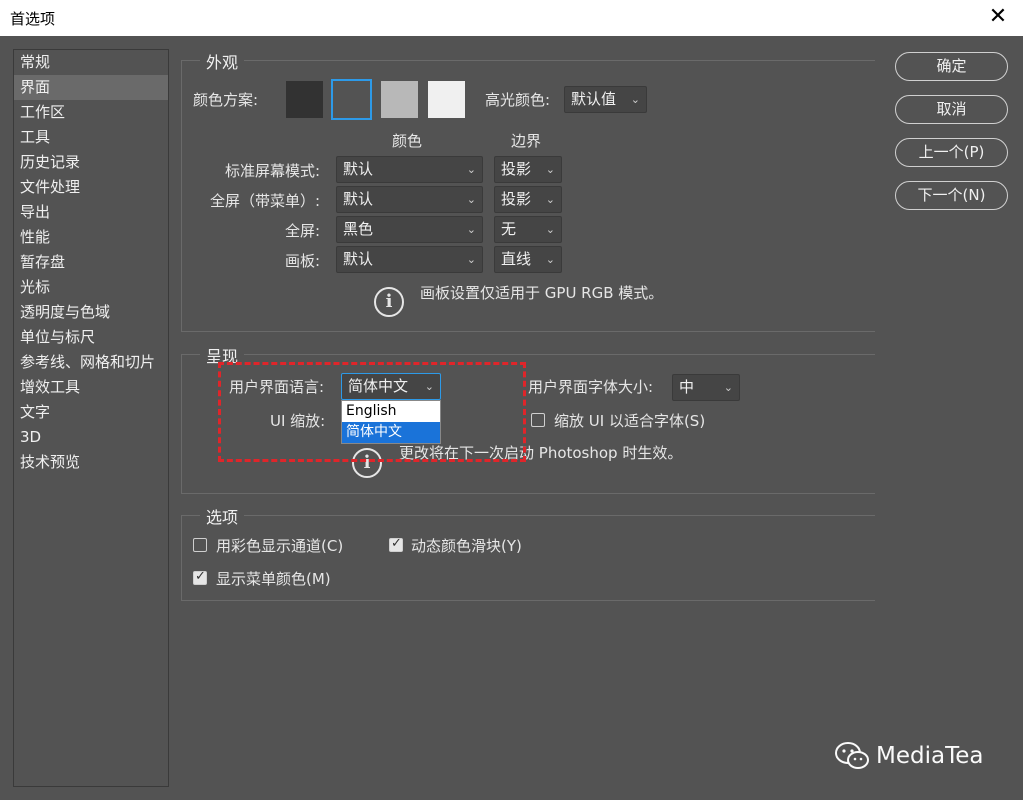 The width and height of the screenshot is (1023, 800). I want to click on dynamic-sliders-label: 动态颜色滑块(Y), so click(466, 545).